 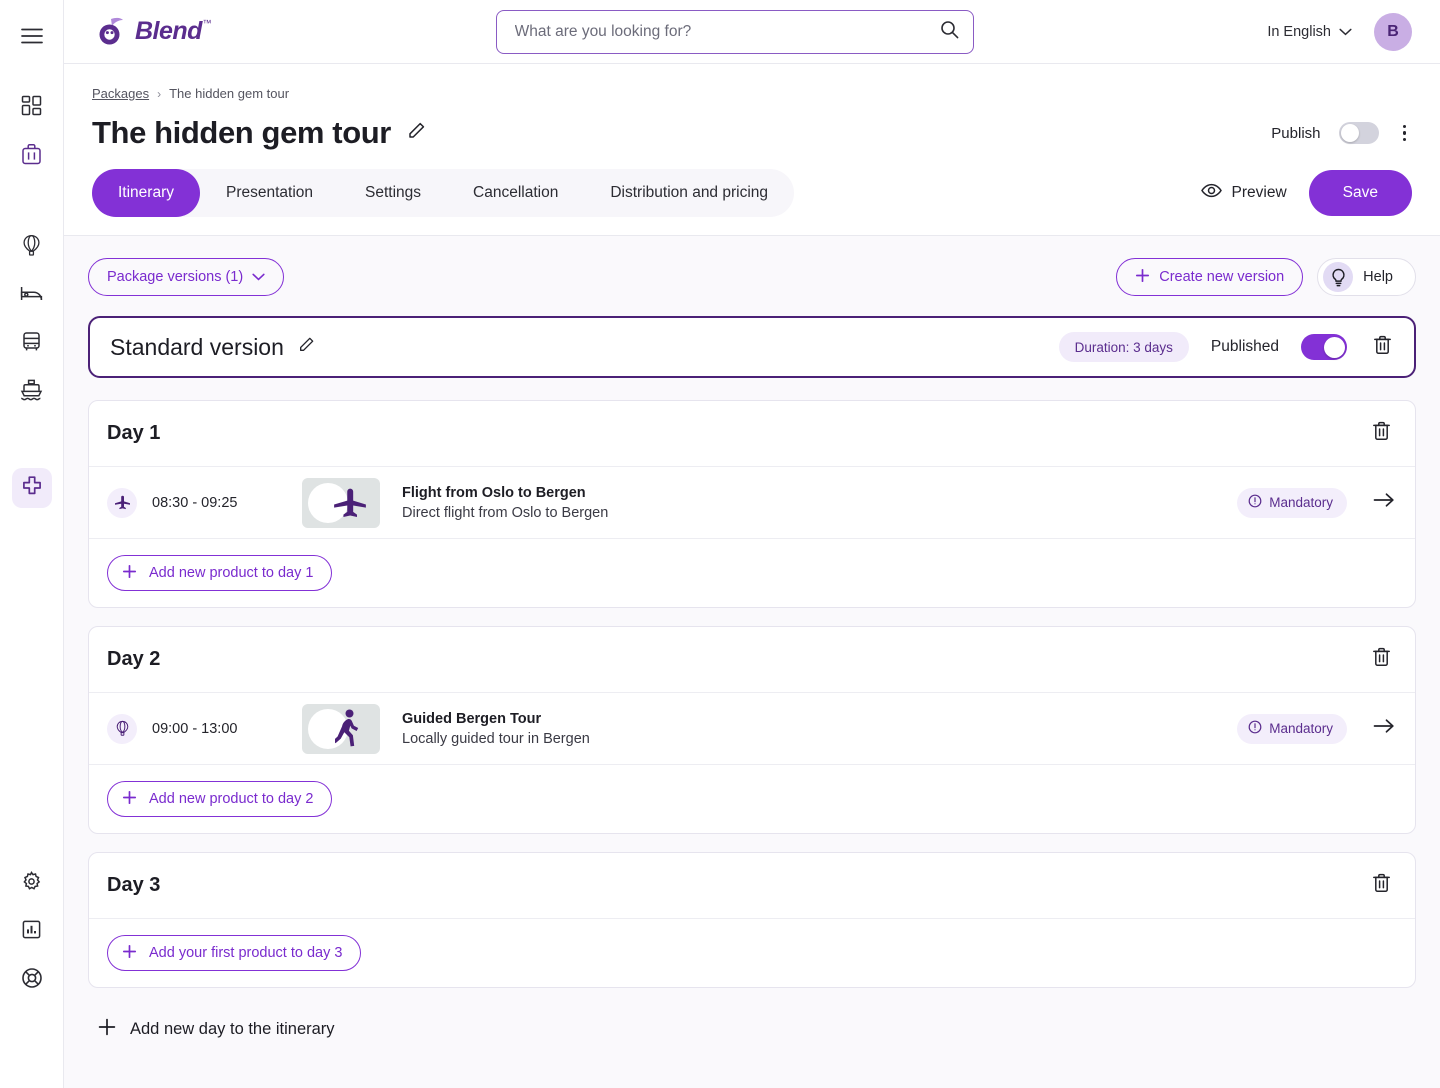 I want to click on tab-presentation: Presentation, so click(x=269, y=193).